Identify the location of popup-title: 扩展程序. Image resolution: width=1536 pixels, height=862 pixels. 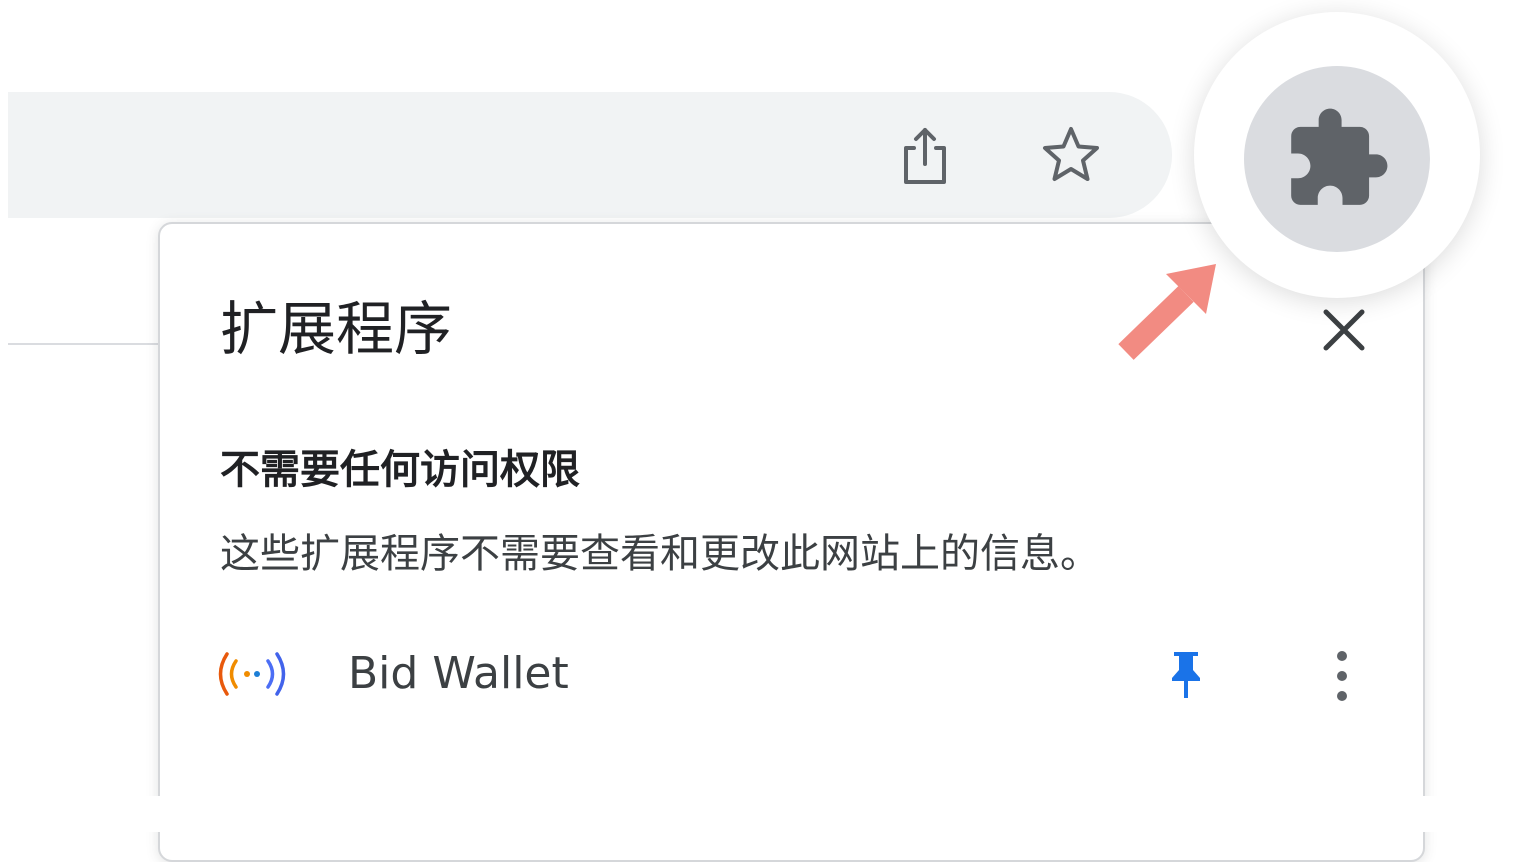
(336, 329).